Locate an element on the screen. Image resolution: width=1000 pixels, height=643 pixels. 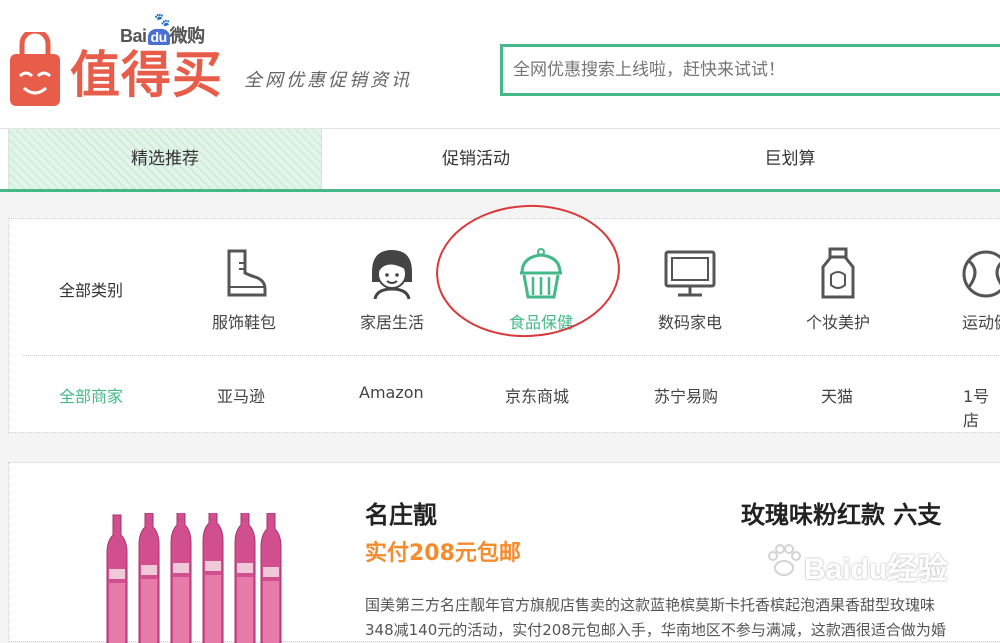
baidu-du: du is located at coordinates (158, 37).